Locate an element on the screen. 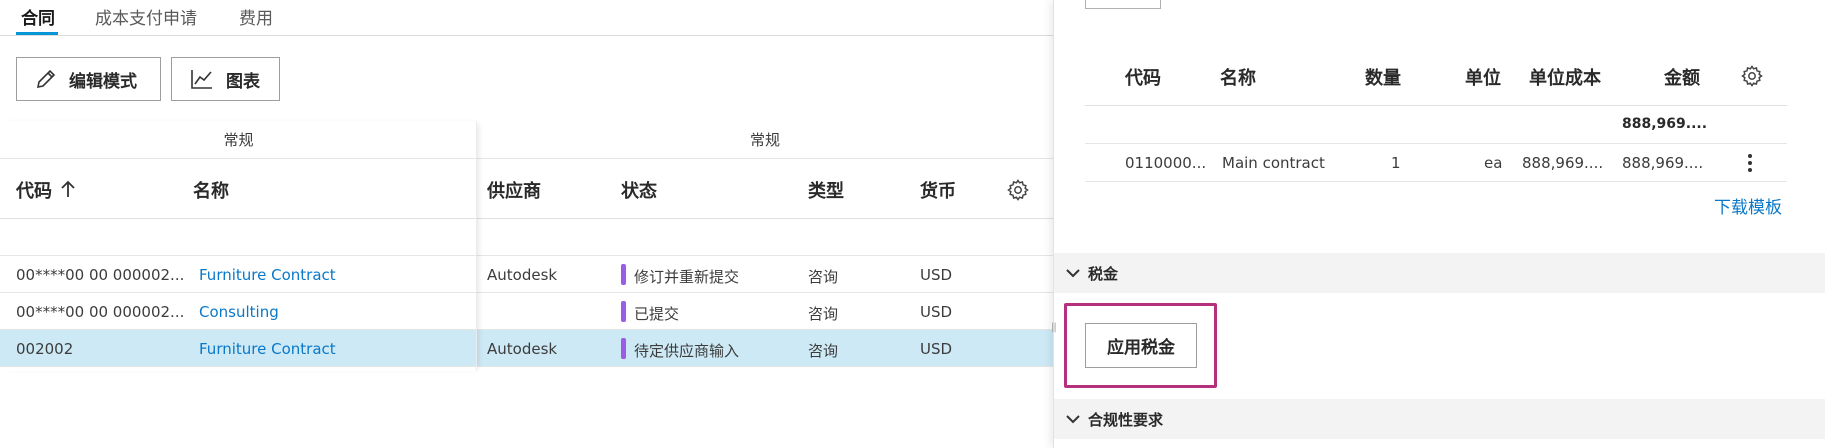 This screenshot has width=1825, height=448. column-header-code: 代码 is located at coordinates (34, 190).